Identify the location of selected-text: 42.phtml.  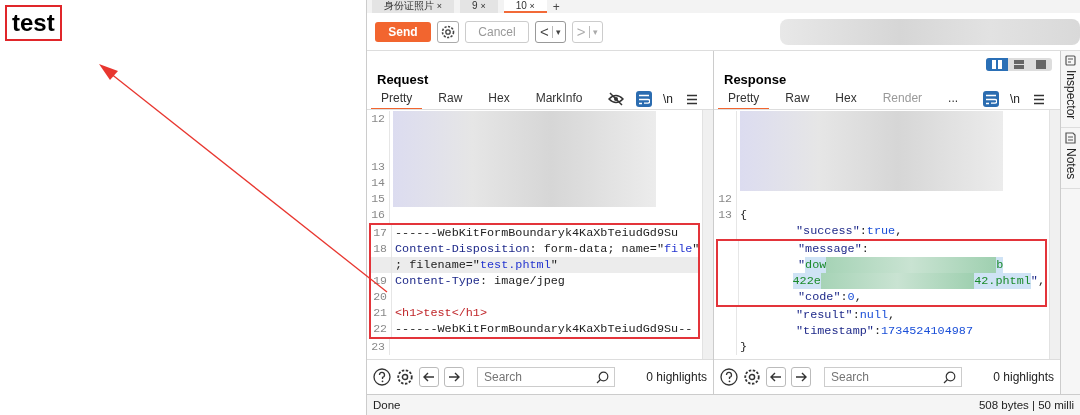
(1002, 281).